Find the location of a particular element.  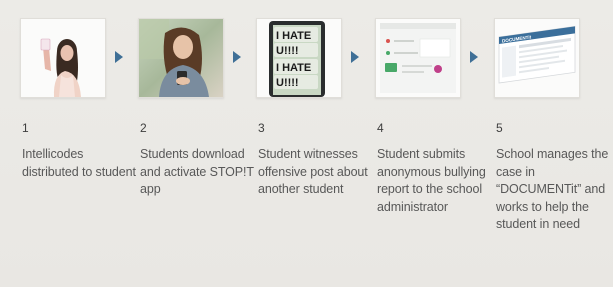

phone-screen-photo: I HATE U!!!! I HATE U!!!! is located at coordinates (299, 58).